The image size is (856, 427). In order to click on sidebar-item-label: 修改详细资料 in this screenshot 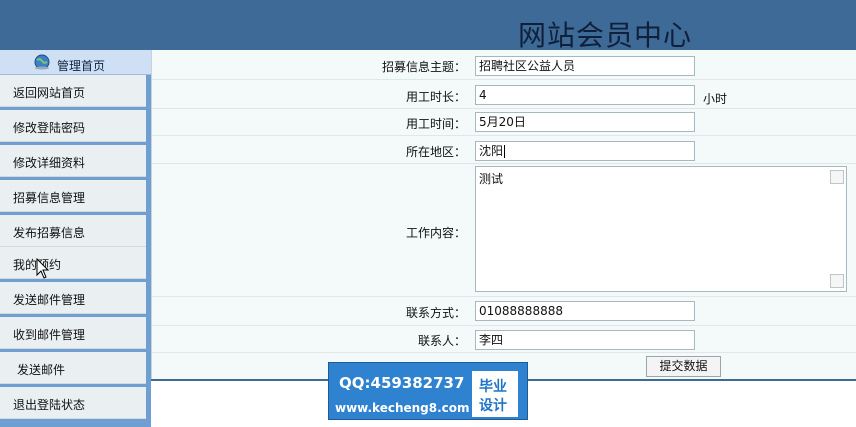, I will do `click(49, 163)`.